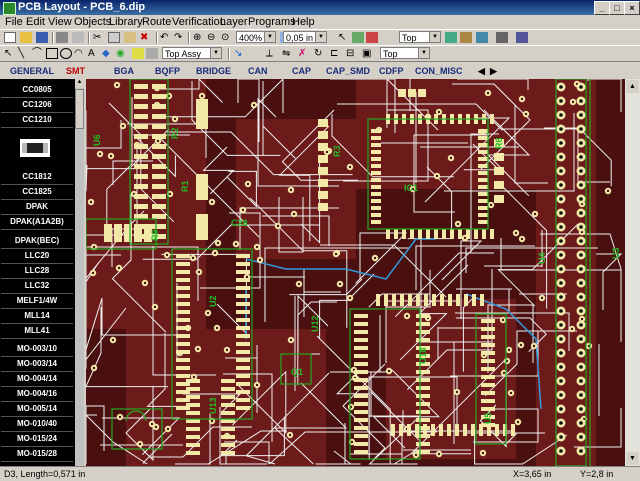  Describe the element at coordinates (180, 37) in the screenshot. I see `redo-icon: ↷` at that location.